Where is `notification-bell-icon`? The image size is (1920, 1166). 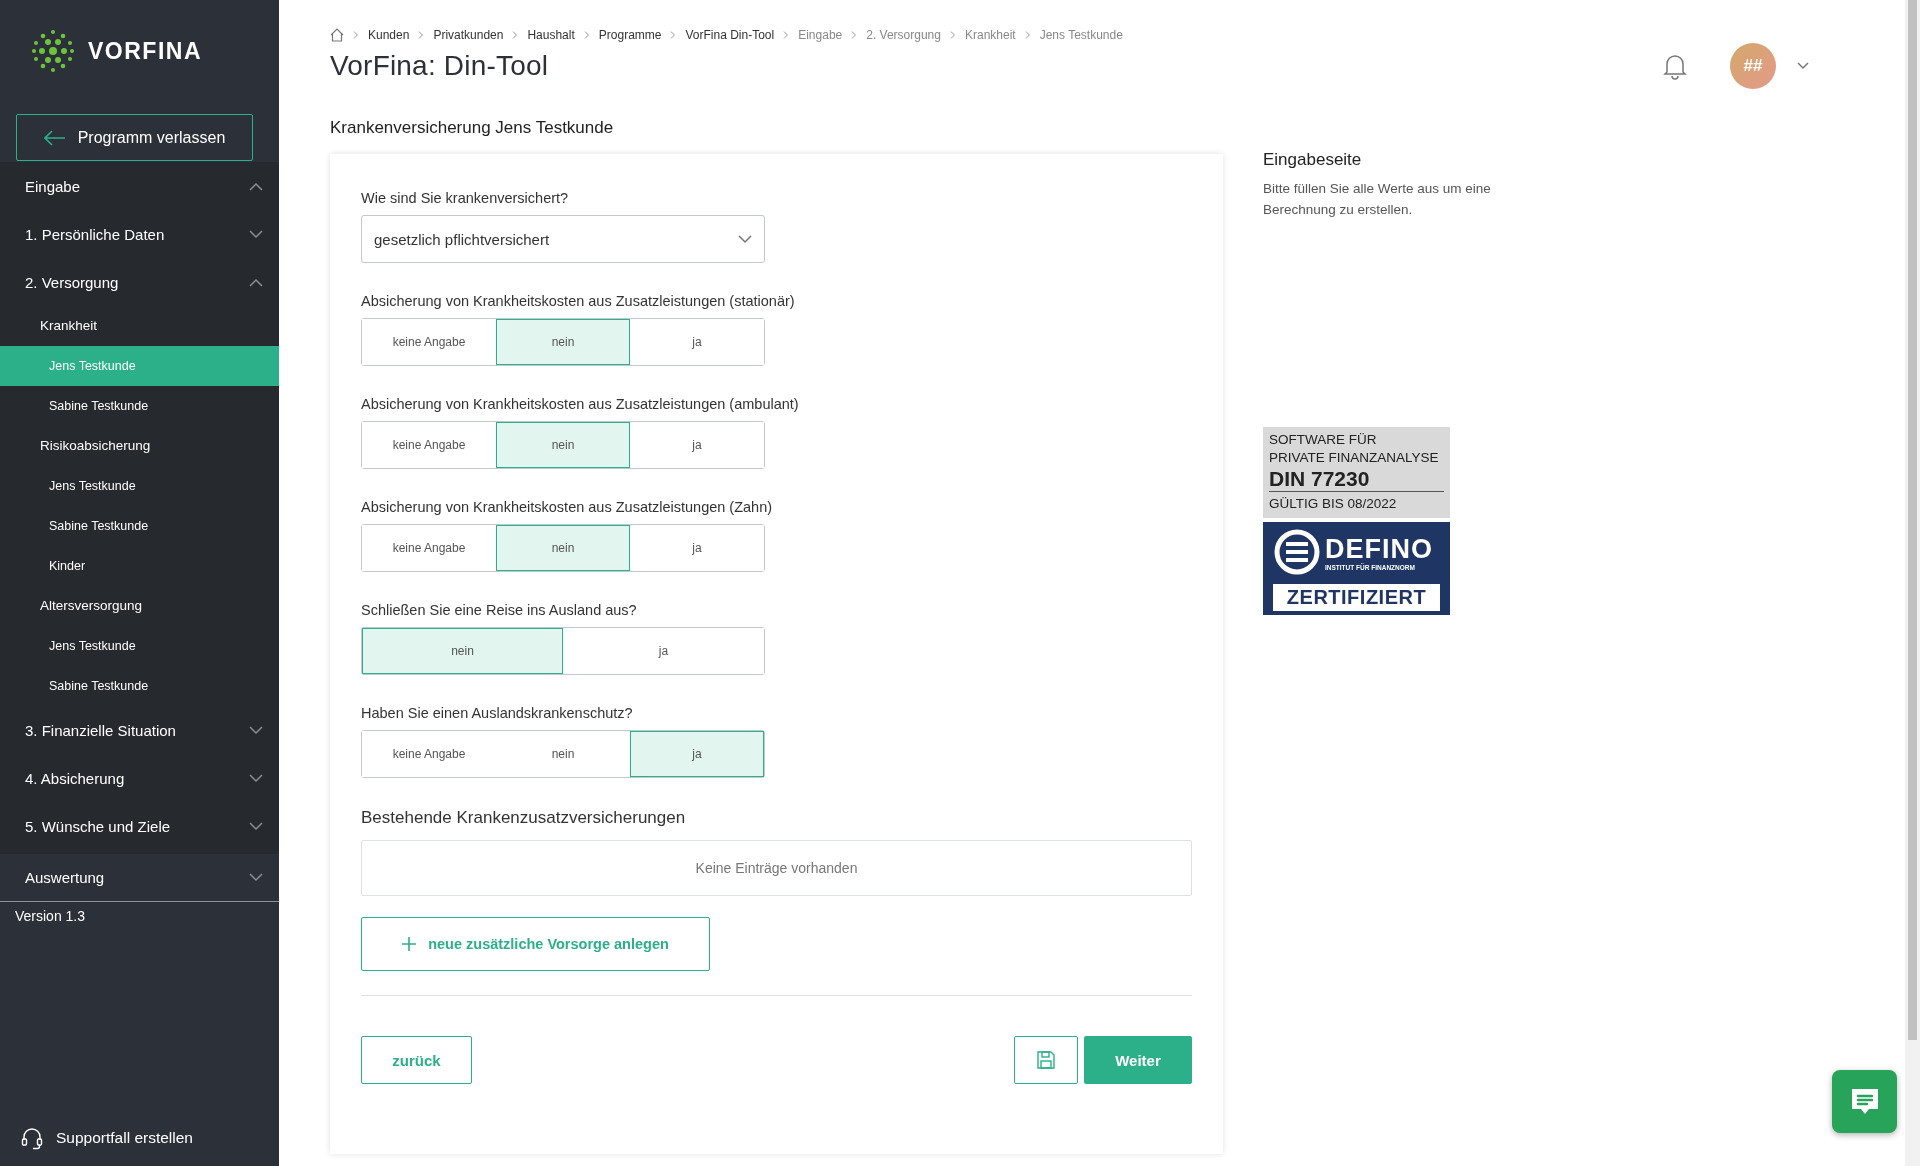
notification-bell-icon is located at coordinates (1675, 66).